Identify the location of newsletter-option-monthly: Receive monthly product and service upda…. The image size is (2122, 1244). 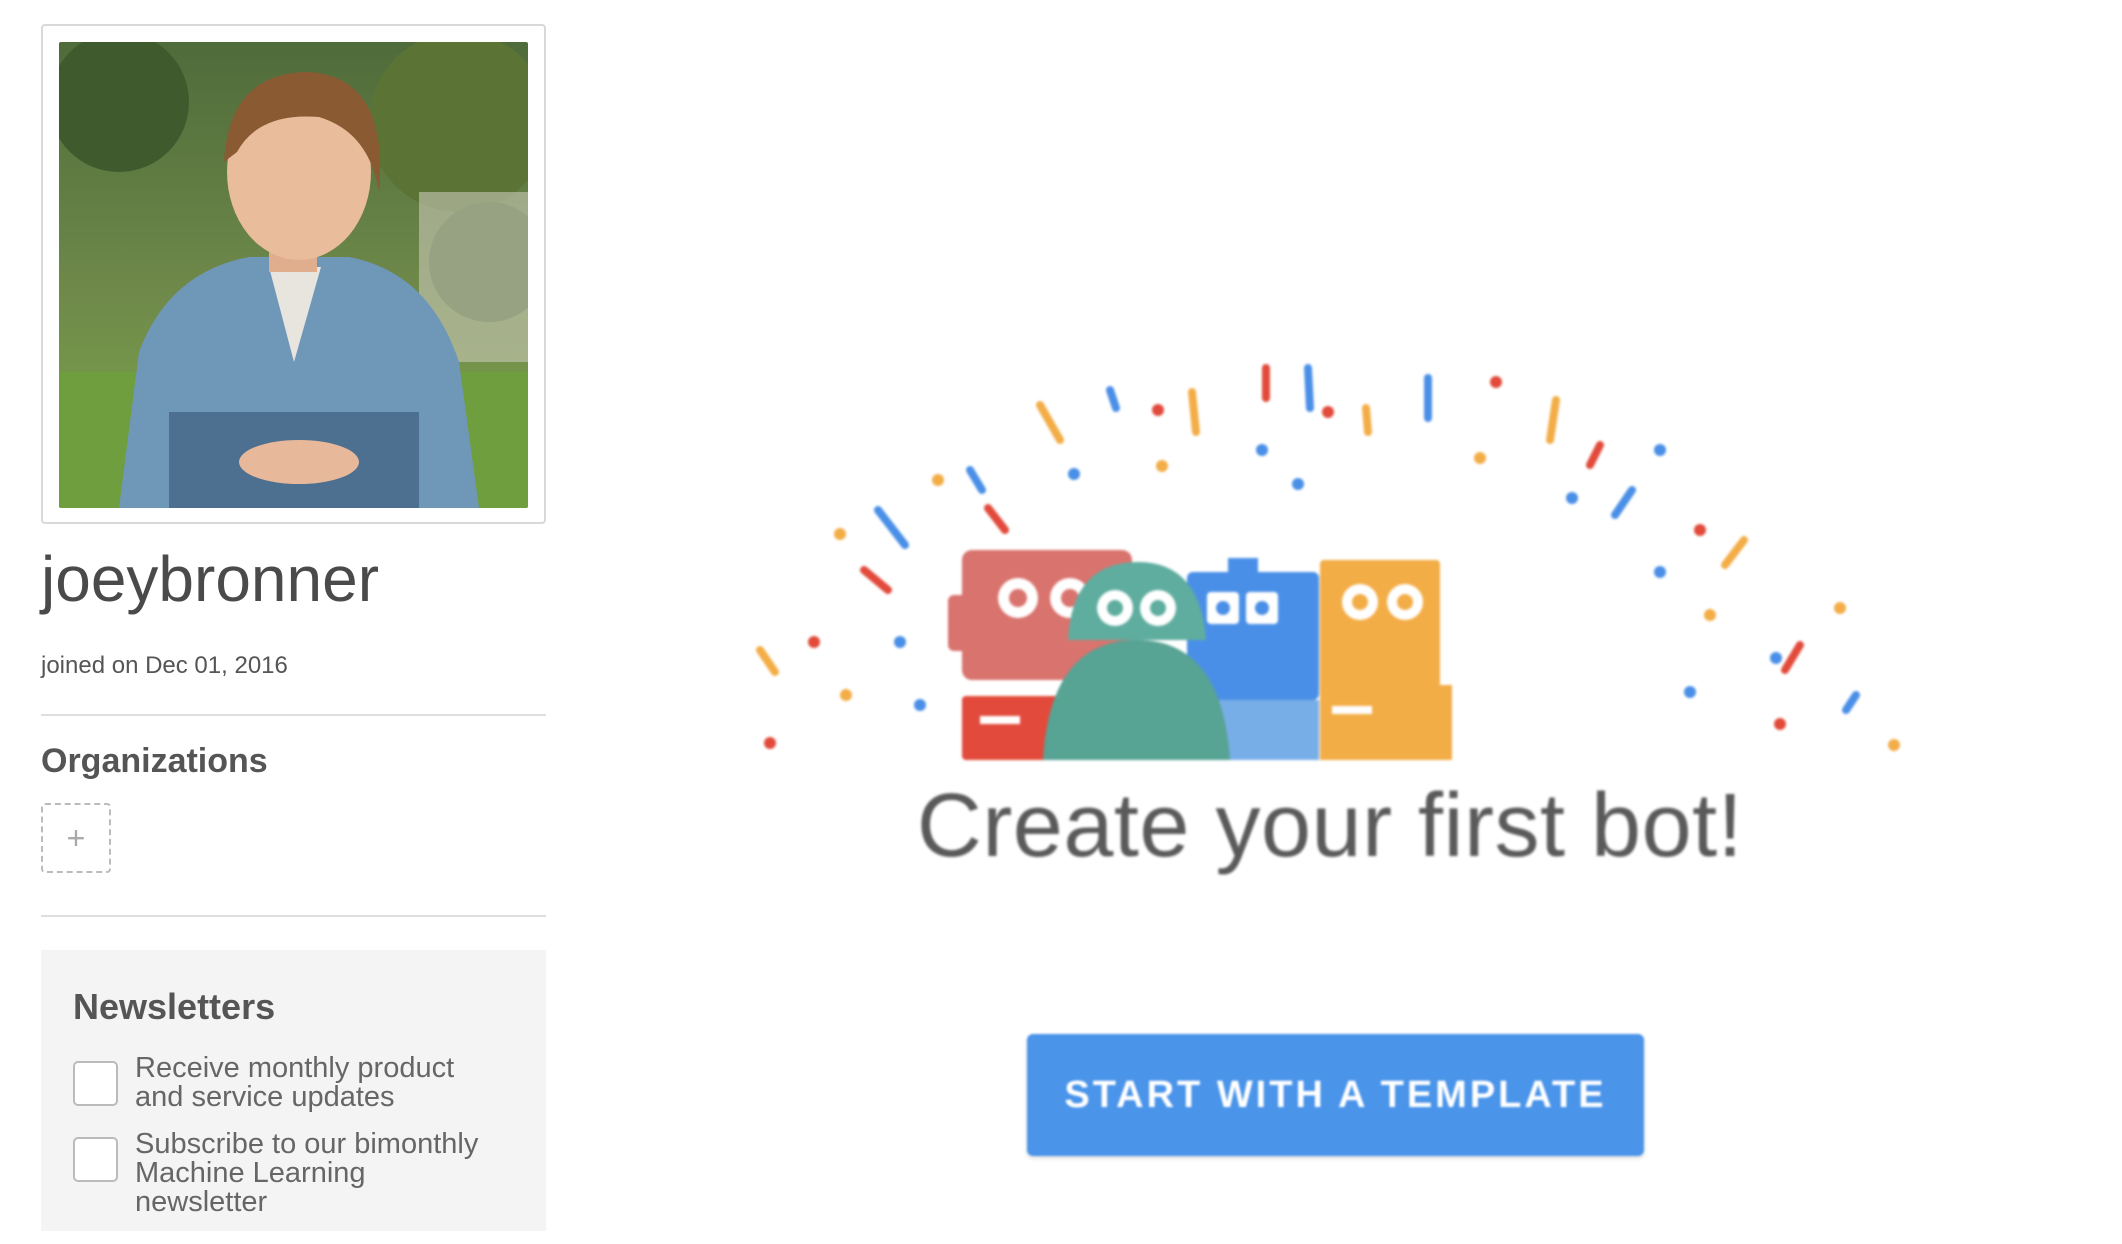
(293, 1083).